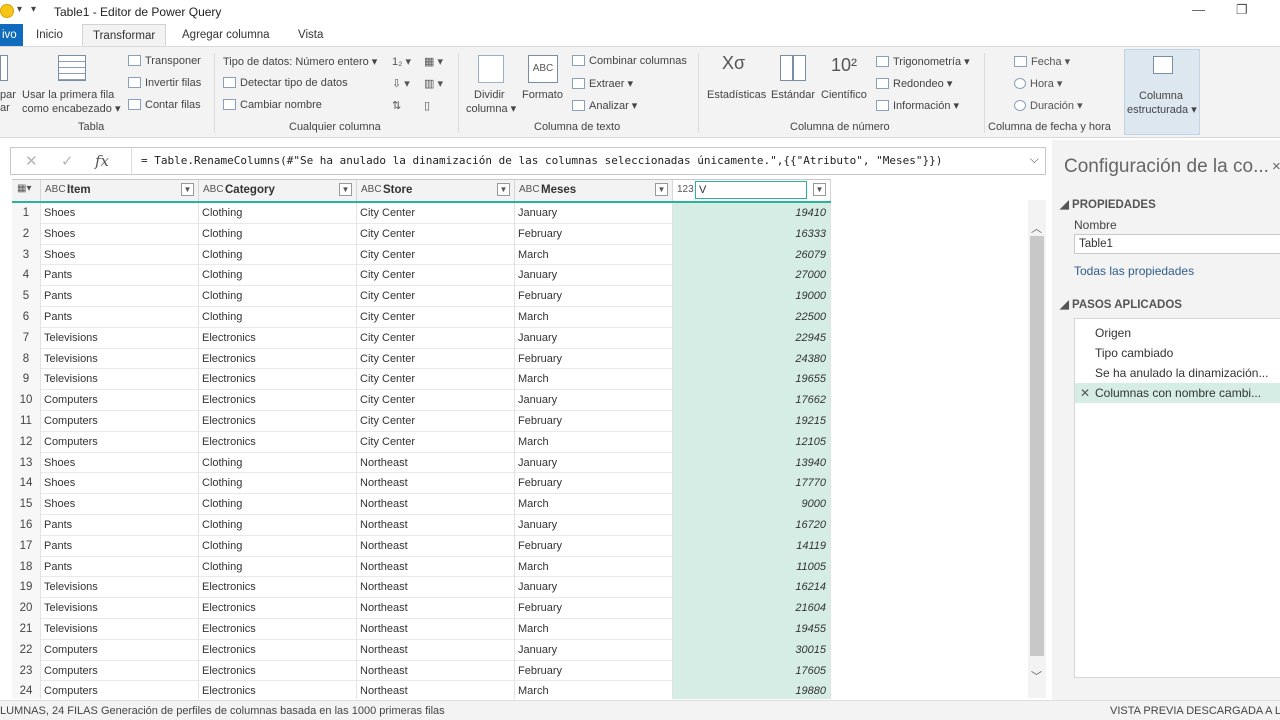 The image size is (1280, 720). What do you see at coordinates (752, 588) in the screenshot?
I see `table-cell: 16214` at bounding box center [752, 588].